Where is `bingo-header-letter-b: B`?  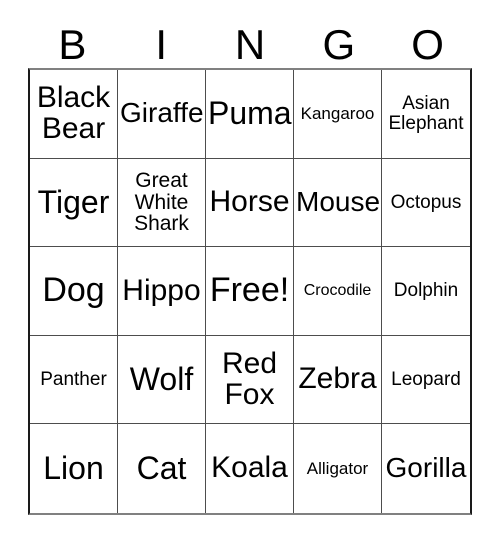 bingo-header-letter-b: B is located at coordinates (72, 44).